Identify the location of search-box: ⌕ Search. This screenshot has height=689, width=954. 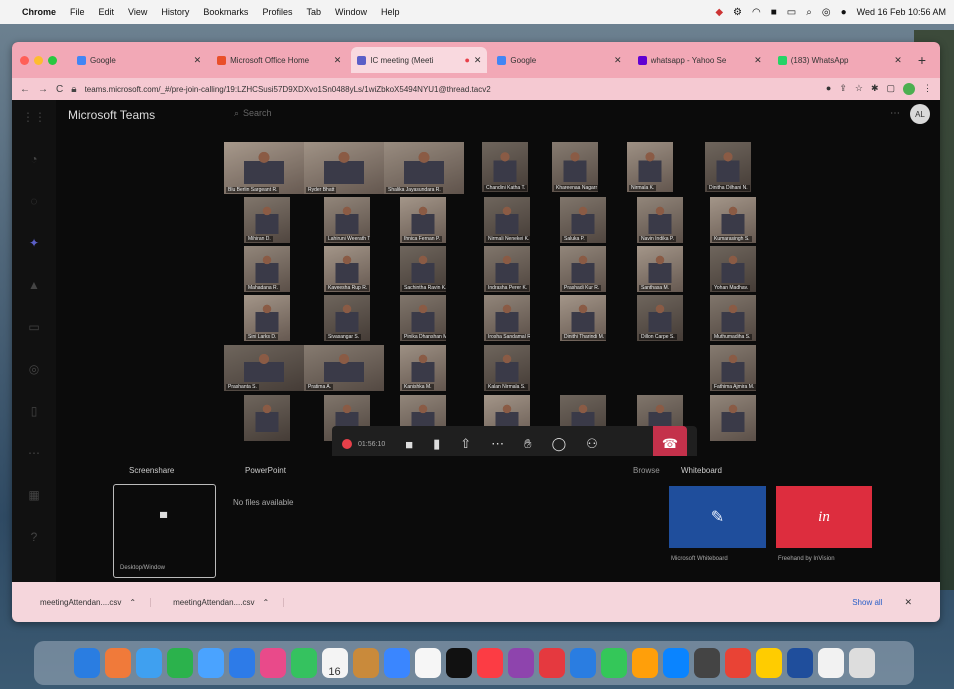
(253, 113).